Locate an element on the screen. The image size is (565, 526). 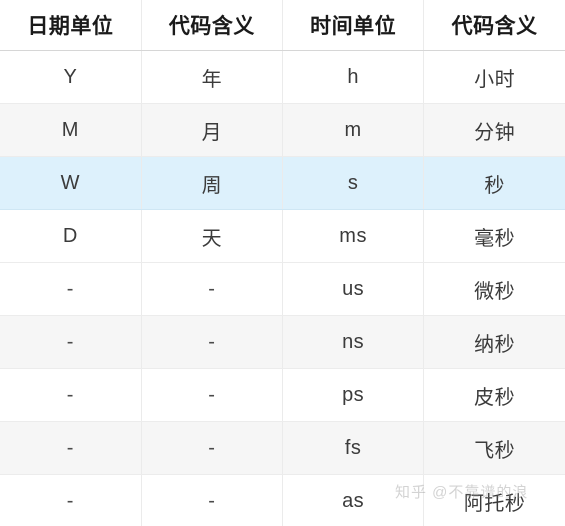
column-header-time-unit: 时间单位 is located at coordinates (353, 25).